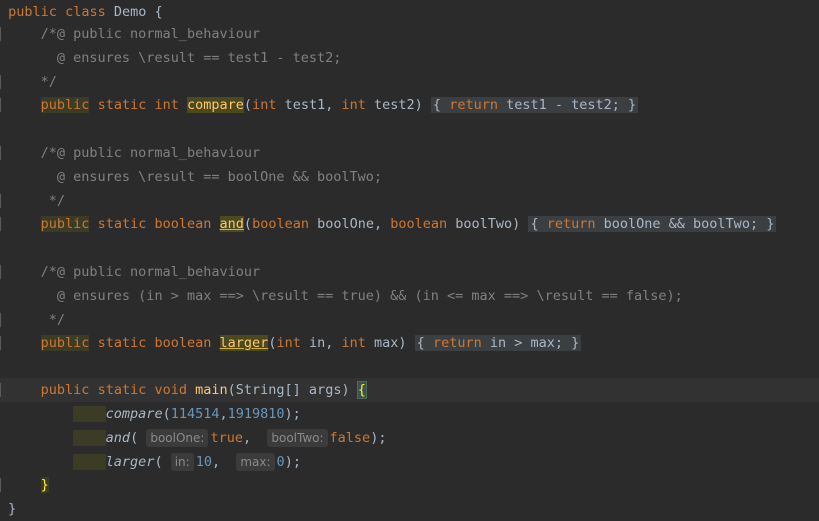 This screenshot has width=819, height=521. I want to click on number-literal: 114514, so click(195, 414).